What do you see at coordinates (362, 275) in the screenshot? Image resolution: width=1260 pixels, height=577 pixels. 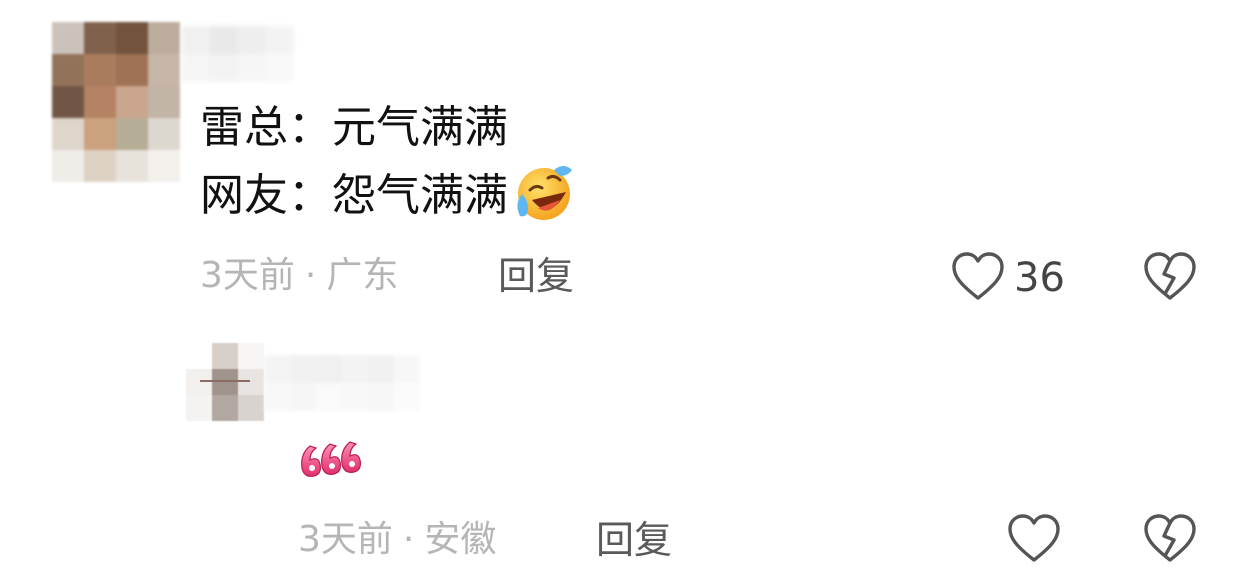 I see `location: 广东` at bounding box center [362, 275].